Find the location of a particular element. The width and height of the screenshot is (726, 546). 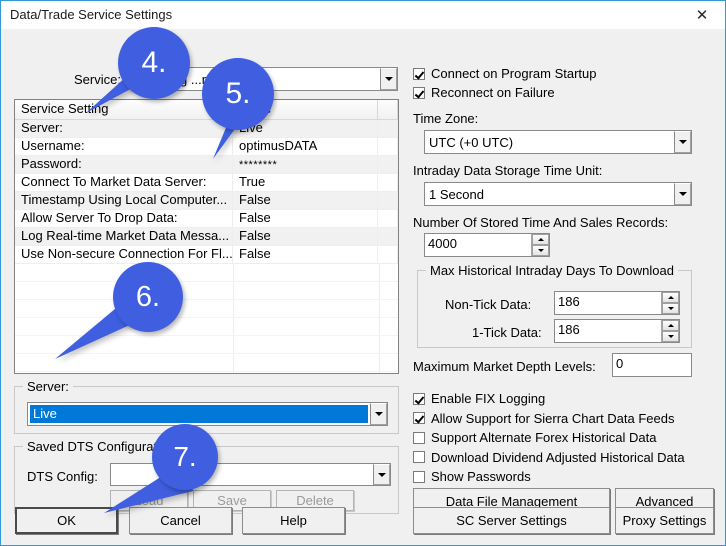

checkbox-label: Reconnect on Failure is located at coordinates (493, 92).